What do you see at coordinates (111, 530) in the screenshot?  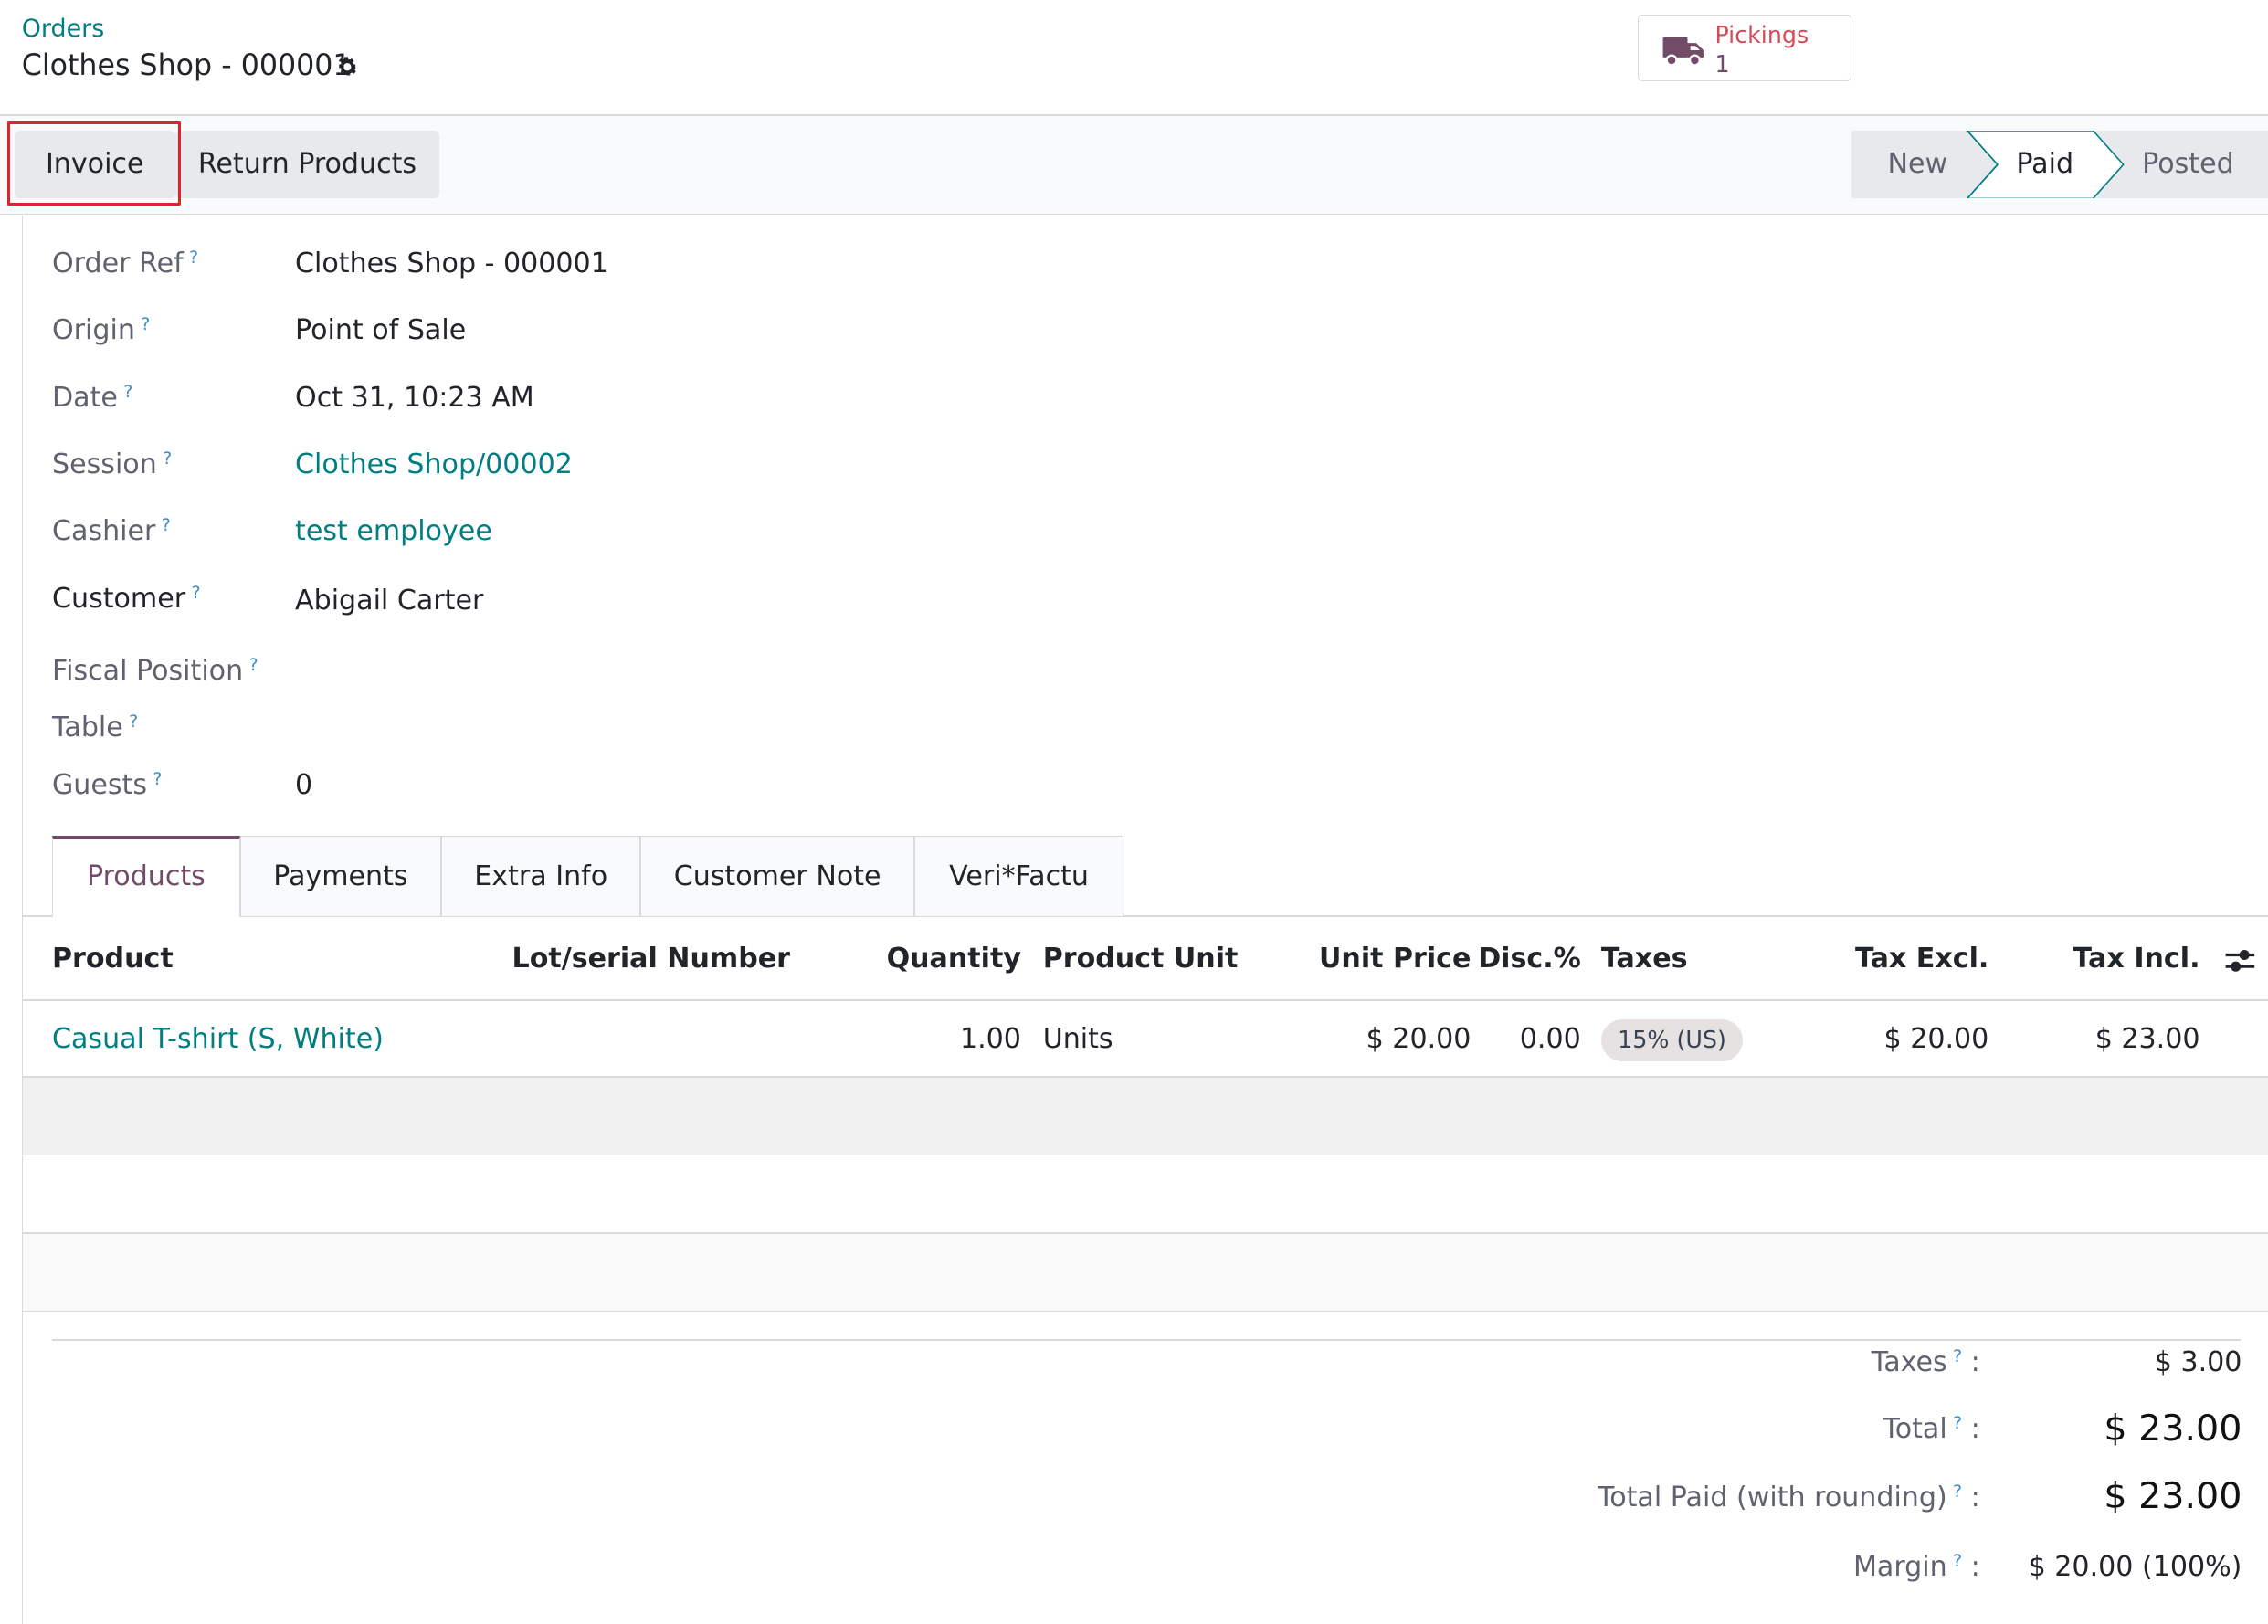 I see `cashier-label: Cashier?` at bounding box center [111, 530].